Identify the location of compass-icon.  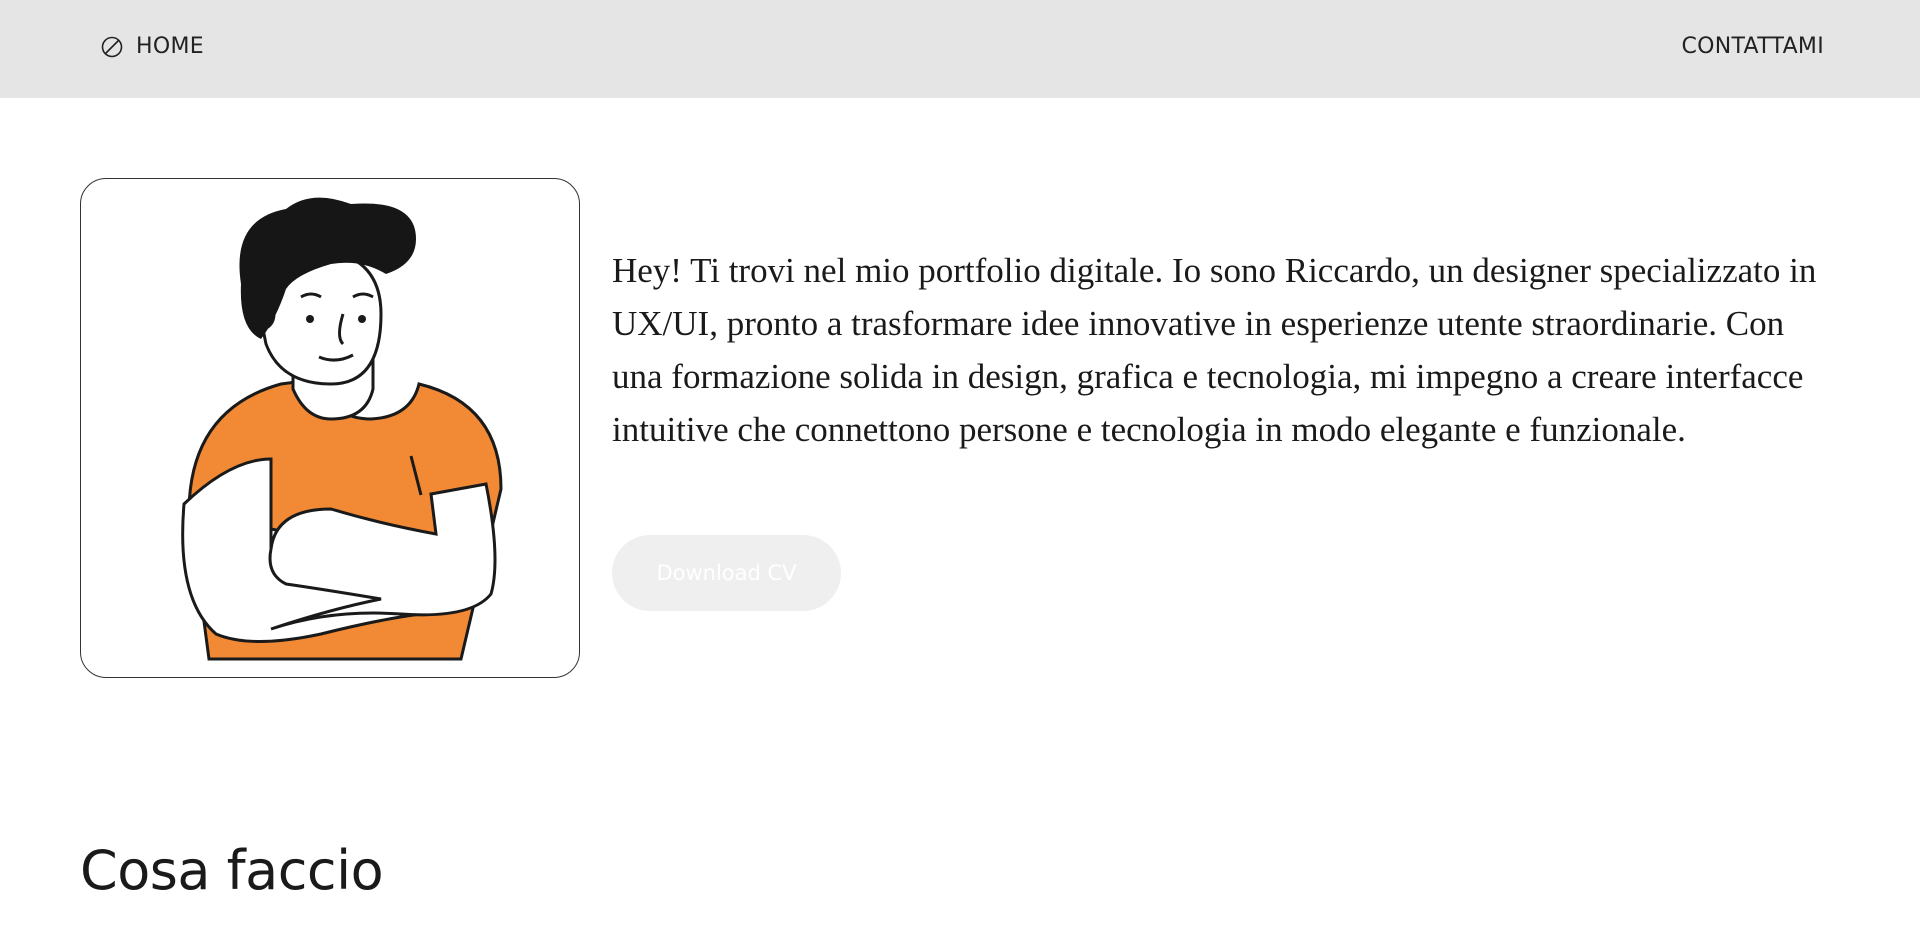
(112, 47).